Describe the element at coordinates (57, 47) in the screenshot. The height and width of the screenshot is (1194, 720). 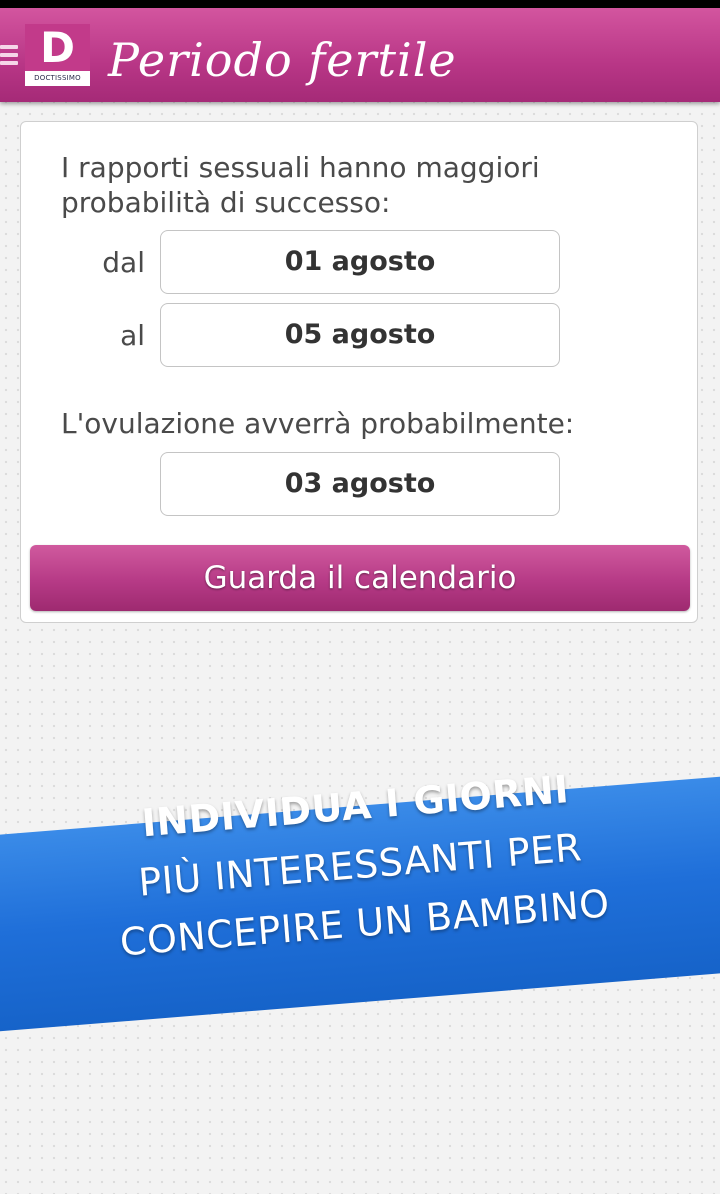
I see `logo-letter: D` at that location.